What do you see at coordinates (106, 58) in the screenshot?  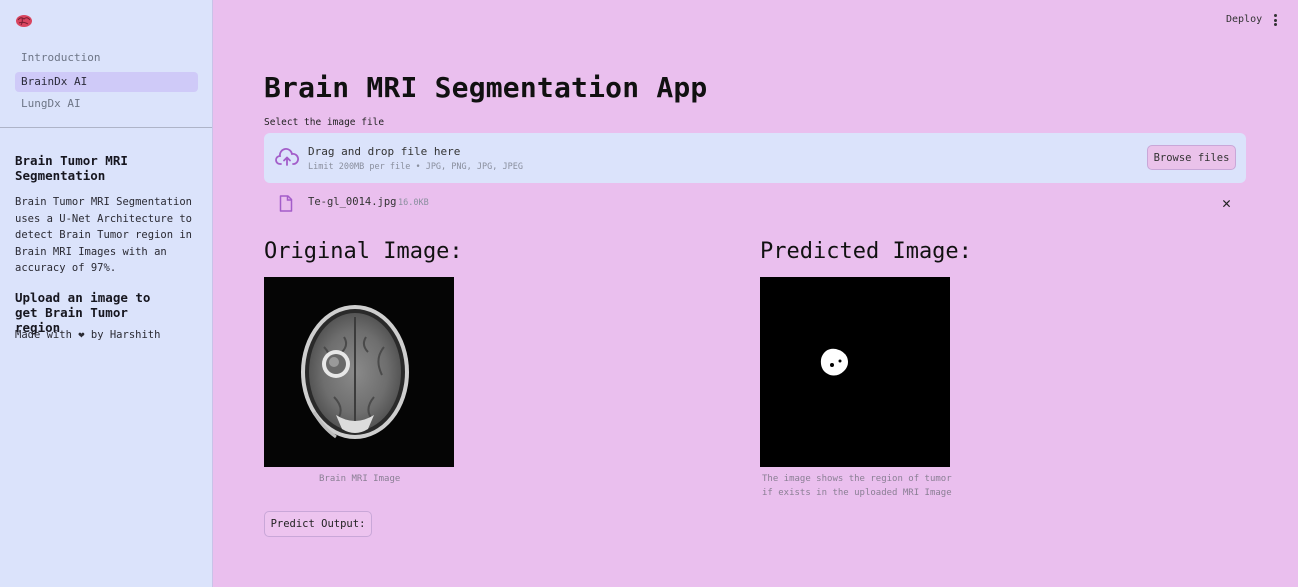 I see `sidebar-item-introduction: Introduction` at bounding box center [106, 58].